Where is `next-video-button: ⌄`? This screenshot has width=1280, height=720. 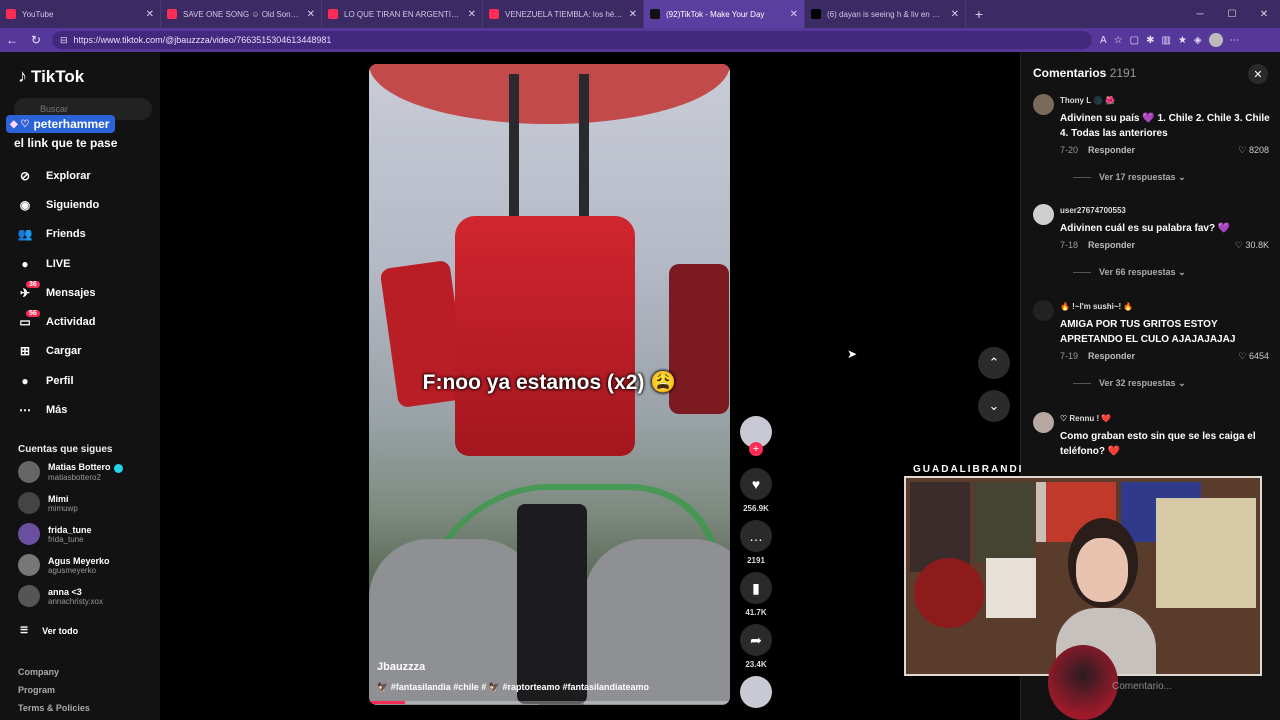 next-video-button: ⌄ is located at coordinates (994, 406).